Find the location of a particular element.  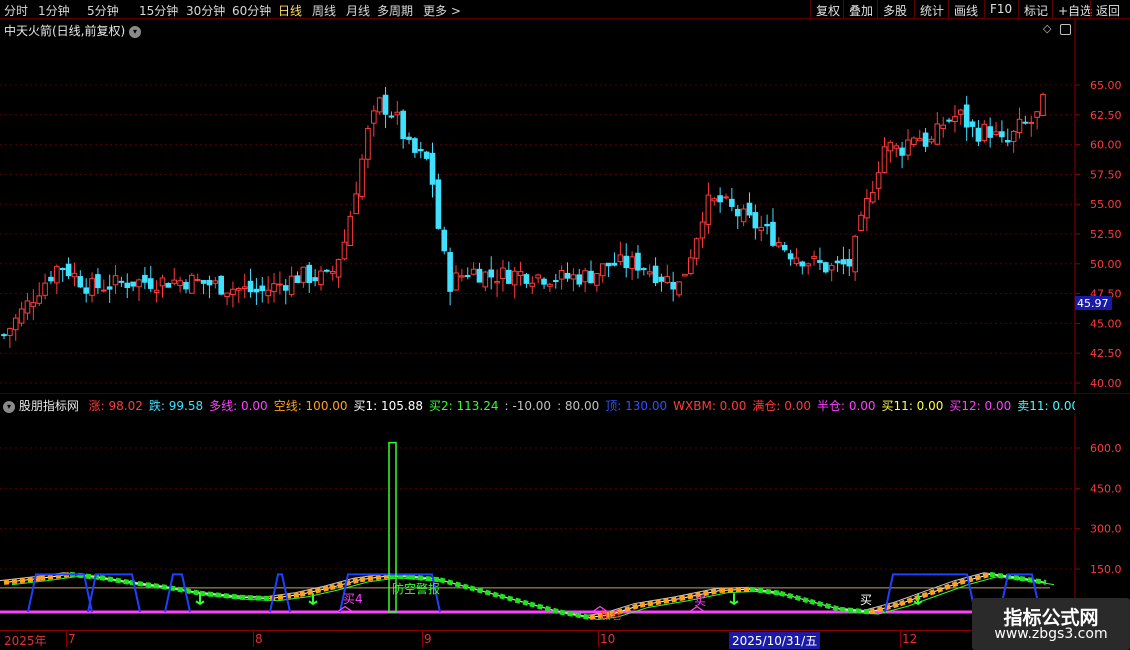

chevron-down-icon: ▾ is located at coordinates (9, 406).